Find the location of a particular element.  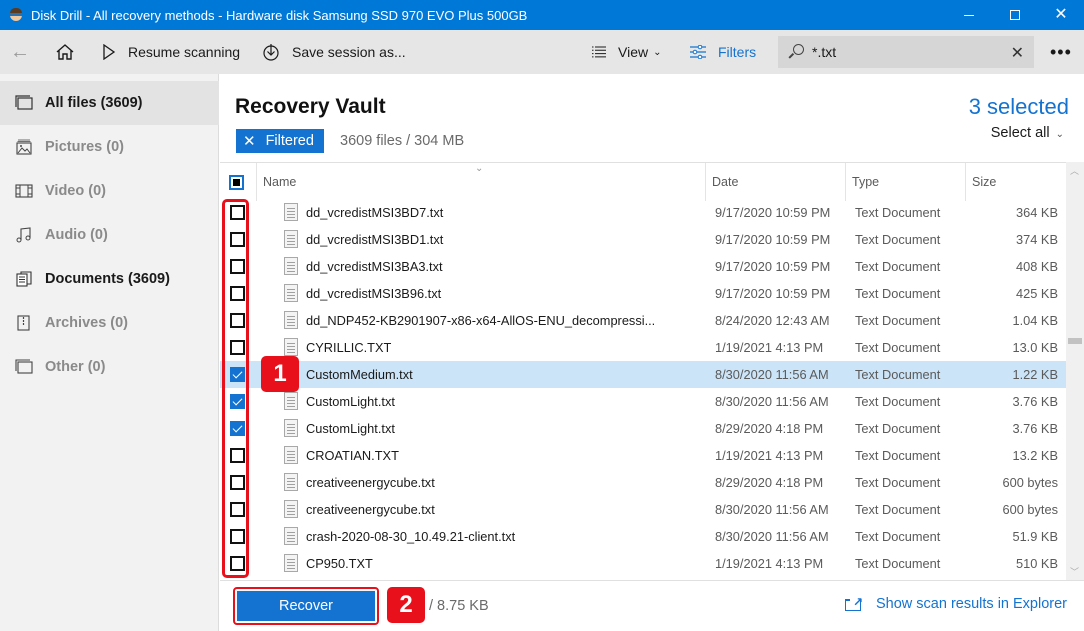

file-name: CustomMedium.txt is located at coordinates (359, 374).